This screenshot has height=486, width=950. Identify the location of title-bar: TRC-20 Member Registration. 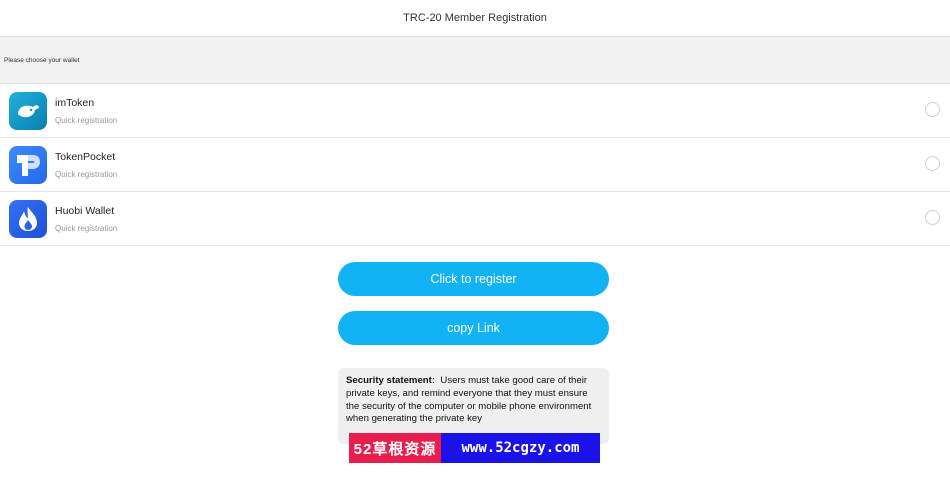
(475, 18).